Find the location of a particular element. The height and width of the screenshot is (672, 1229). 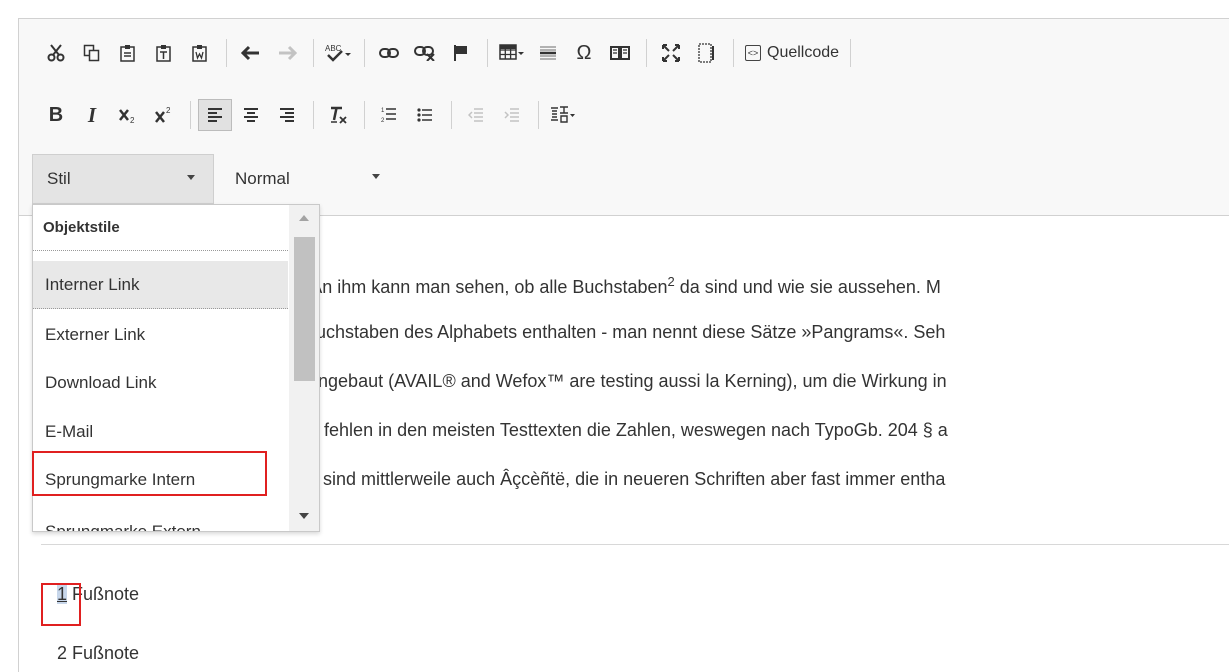

style-combo: Stil is located at coordinates (123, 179).